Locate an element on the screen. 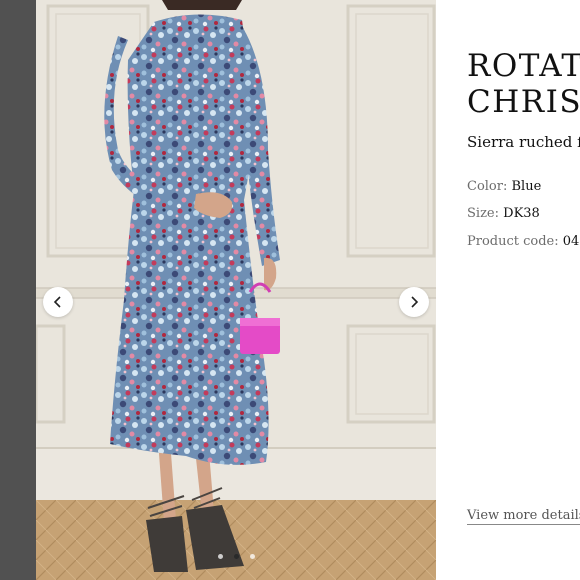  brand-line-2: CHRISTENSEN is located at coordinates (523, 102).